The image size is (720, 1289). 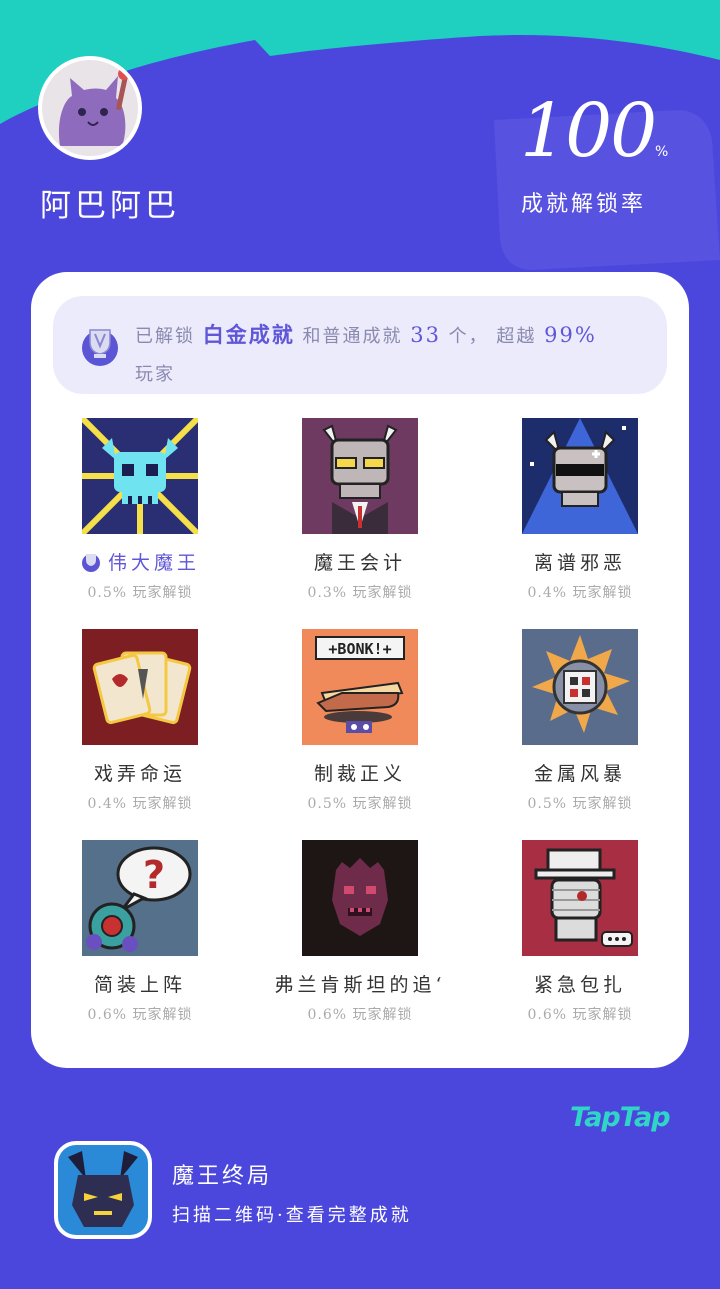 What do you see at coordinates (292, 1215) in the screenshot?
I see `scan-hint: 扫描二维码·查看完整成就` at bounding box center [292, 1215].